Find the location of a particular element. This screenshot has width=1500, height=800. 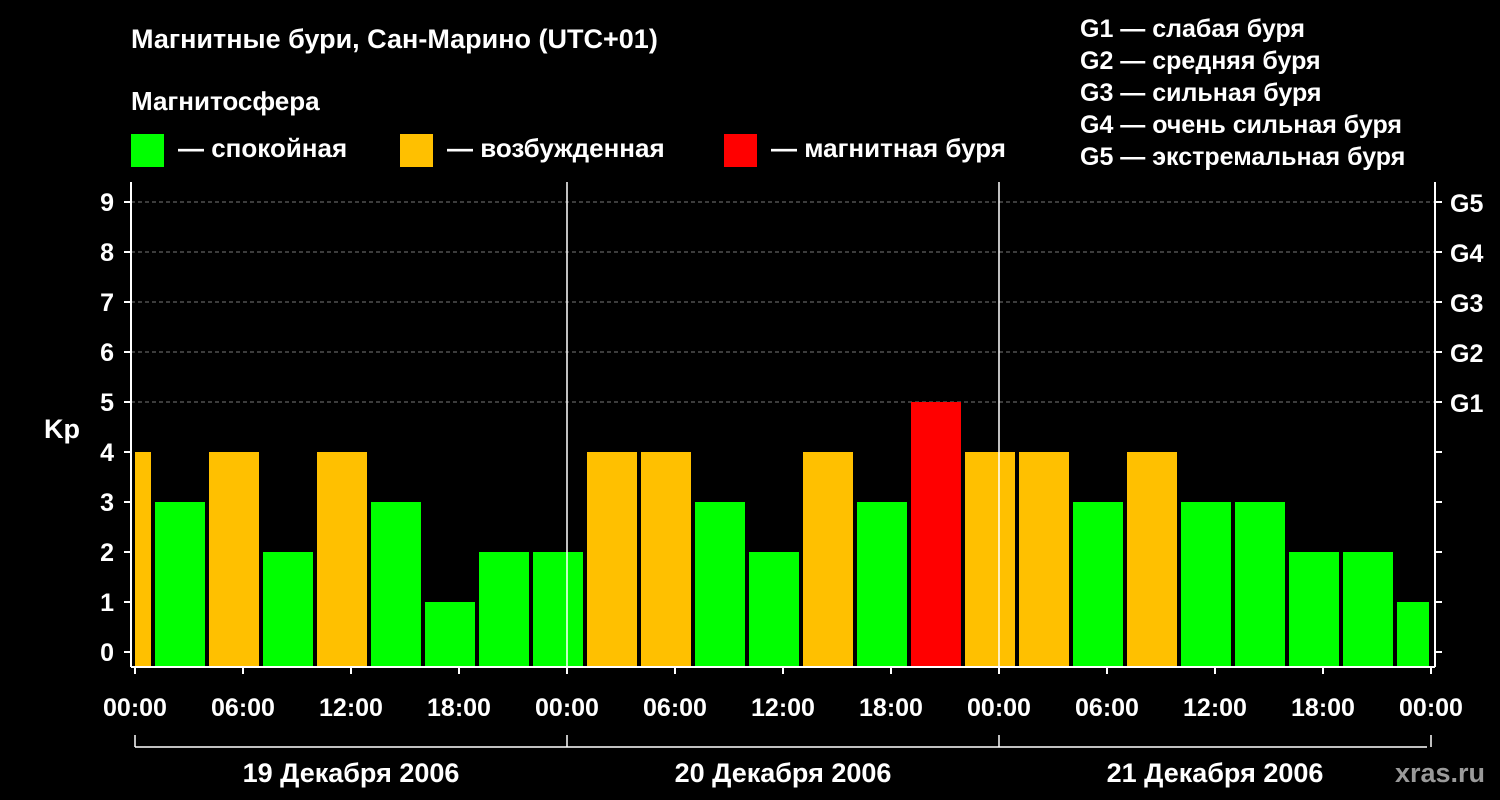

g-level-label: G4 is located at coordinates (1466, 254).